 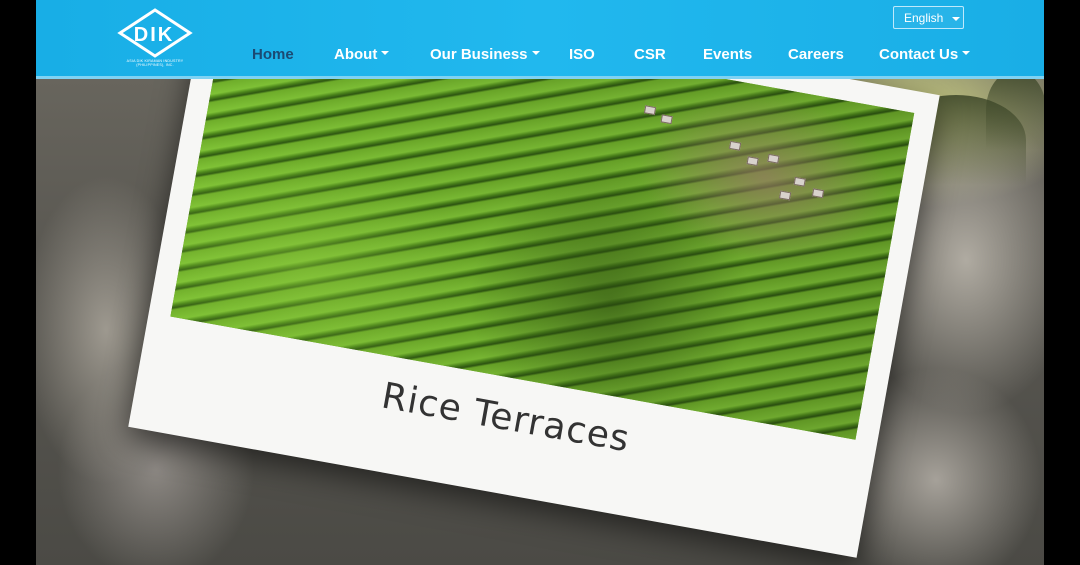 I want to click on language-select-value: English, so click(x=924, y=18).